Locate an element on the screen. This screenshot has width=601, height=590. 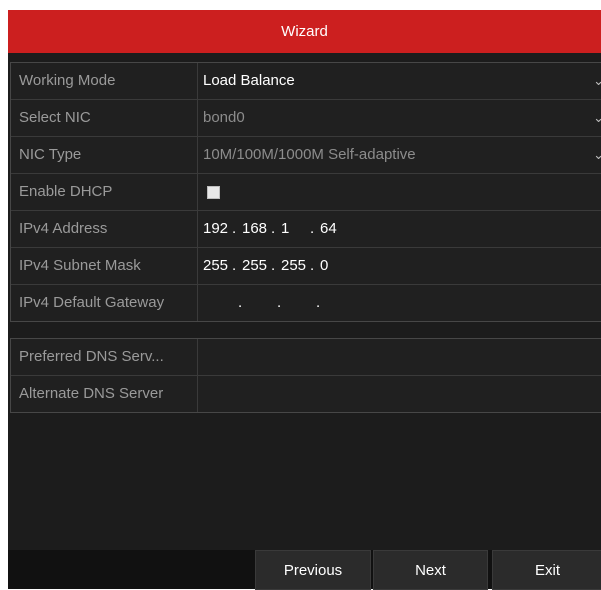
ipv4-address-field: 192. 168. 1. 64 is located at coordinates (276, 229).